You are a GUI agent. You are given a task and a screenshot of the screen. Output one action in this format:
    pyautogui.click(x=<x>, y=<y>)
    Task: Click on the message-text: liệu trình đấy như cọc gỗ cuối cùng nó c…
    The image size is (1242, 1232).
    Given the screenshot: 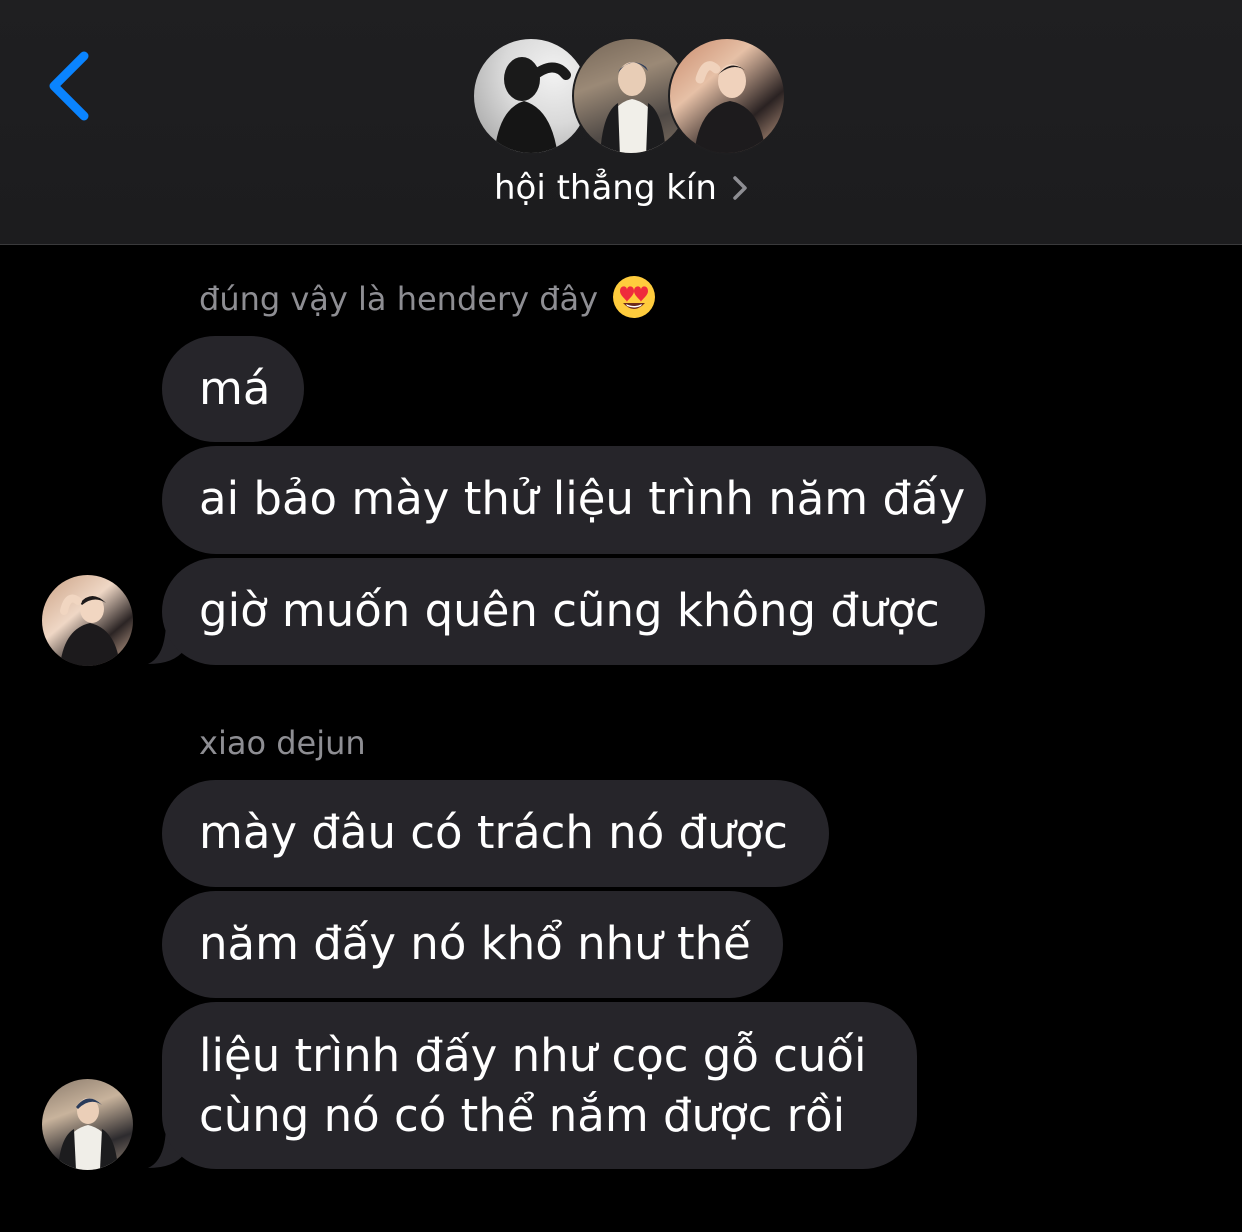 What is the action you would take?
    pyautogui.click(x=533, y=1085)
    